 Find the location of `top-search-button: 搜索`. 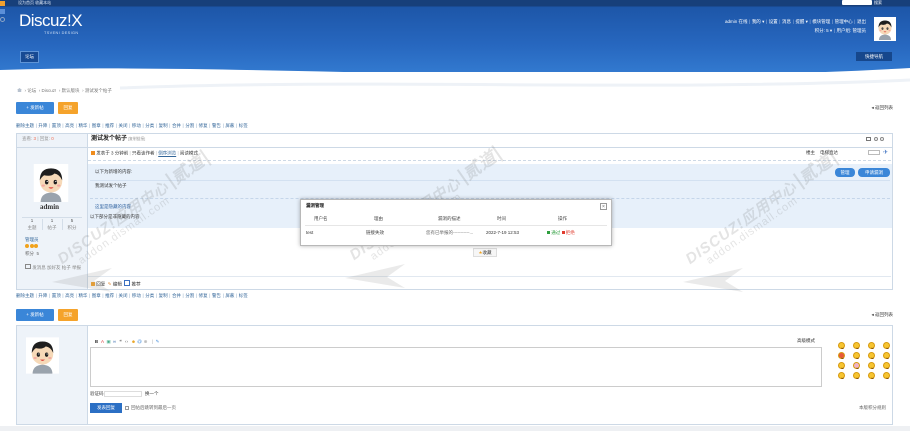

top-search-button: 搜索 is located at coordinates (878, 2).